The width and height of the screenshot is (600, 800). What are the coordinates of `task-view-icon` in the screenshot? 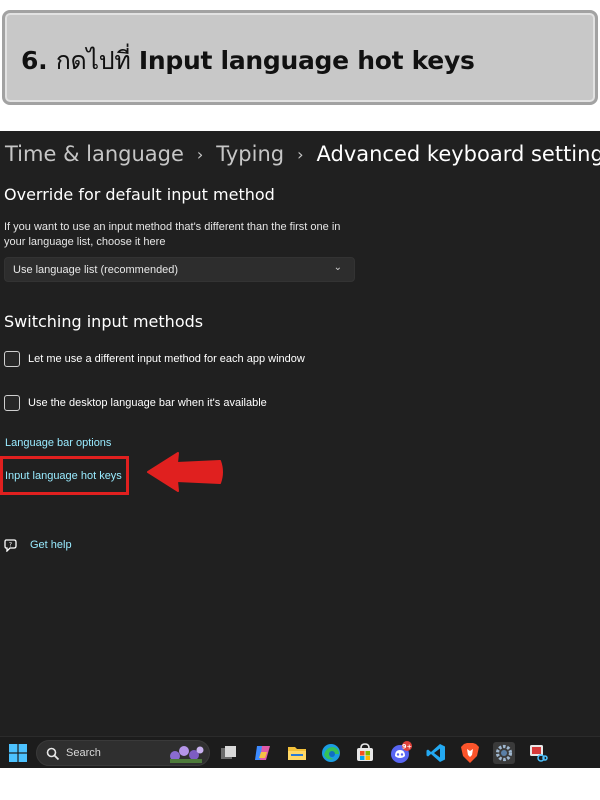 It's located at (229, 753).